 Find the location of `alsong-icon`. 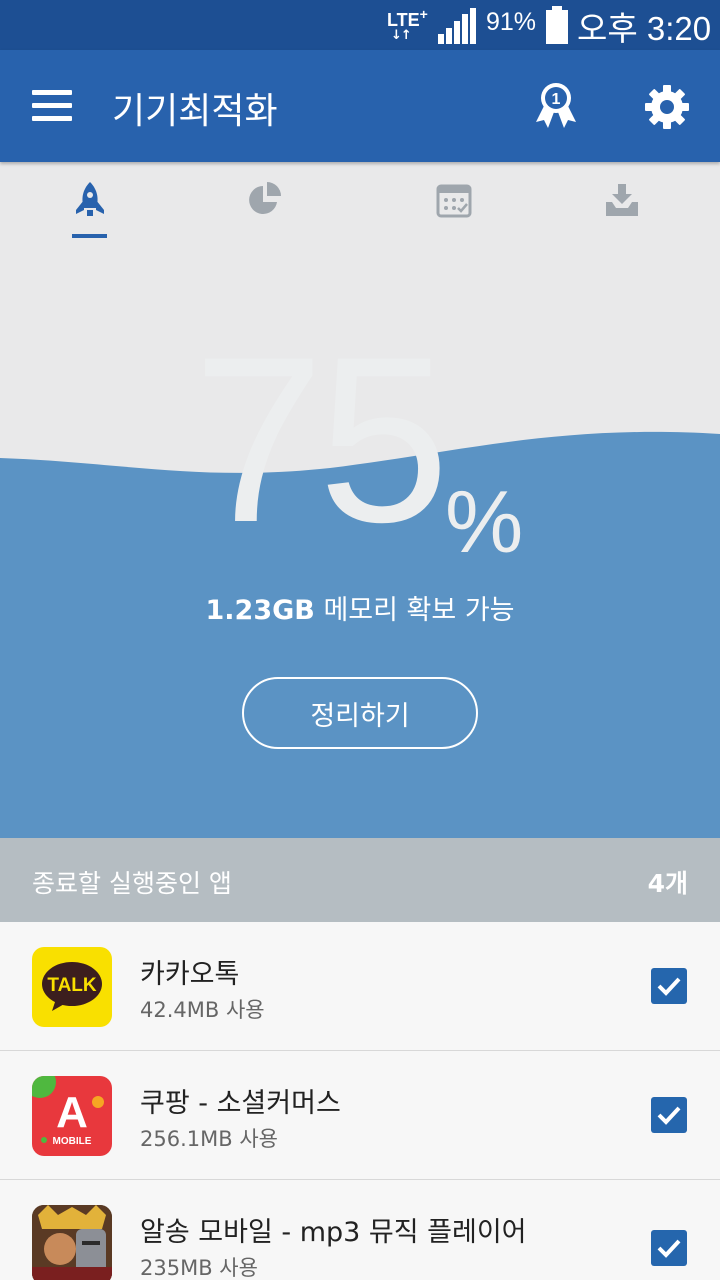

alsong-icon is located at coordinates (72, 1242).